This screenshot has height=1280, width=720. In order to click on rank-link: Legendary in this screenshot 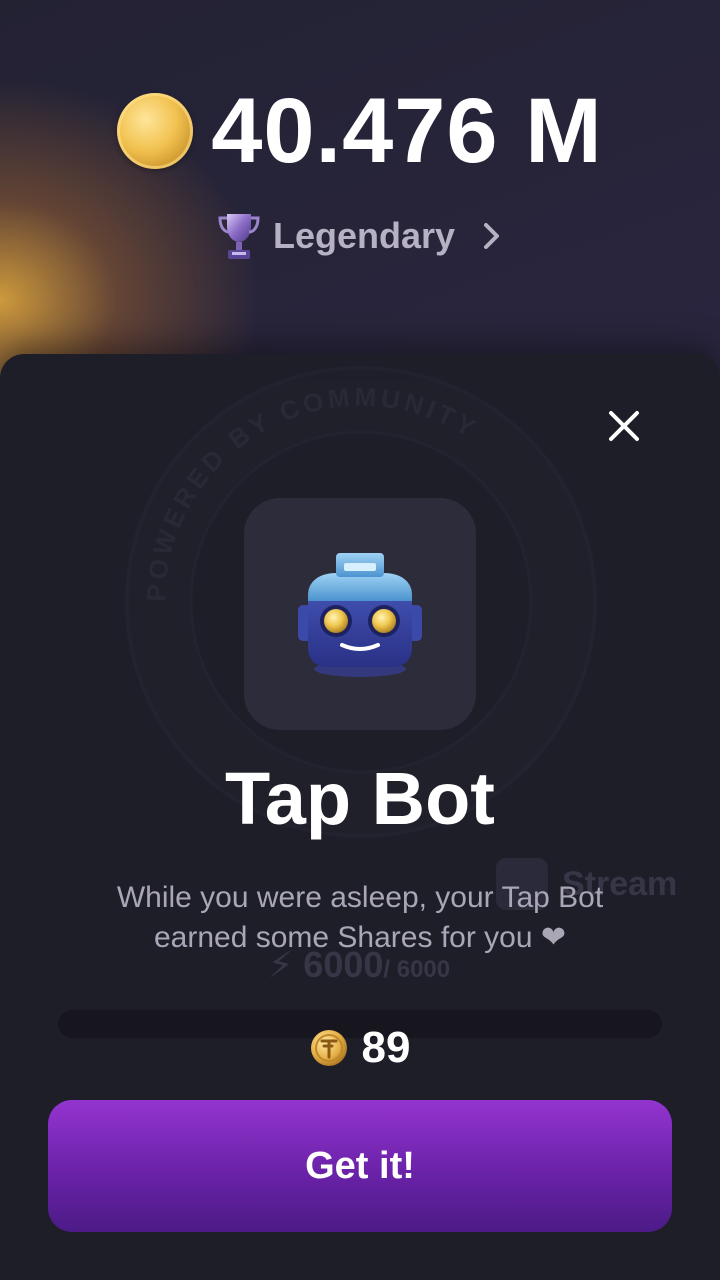, I will do `click(360, 236)`.